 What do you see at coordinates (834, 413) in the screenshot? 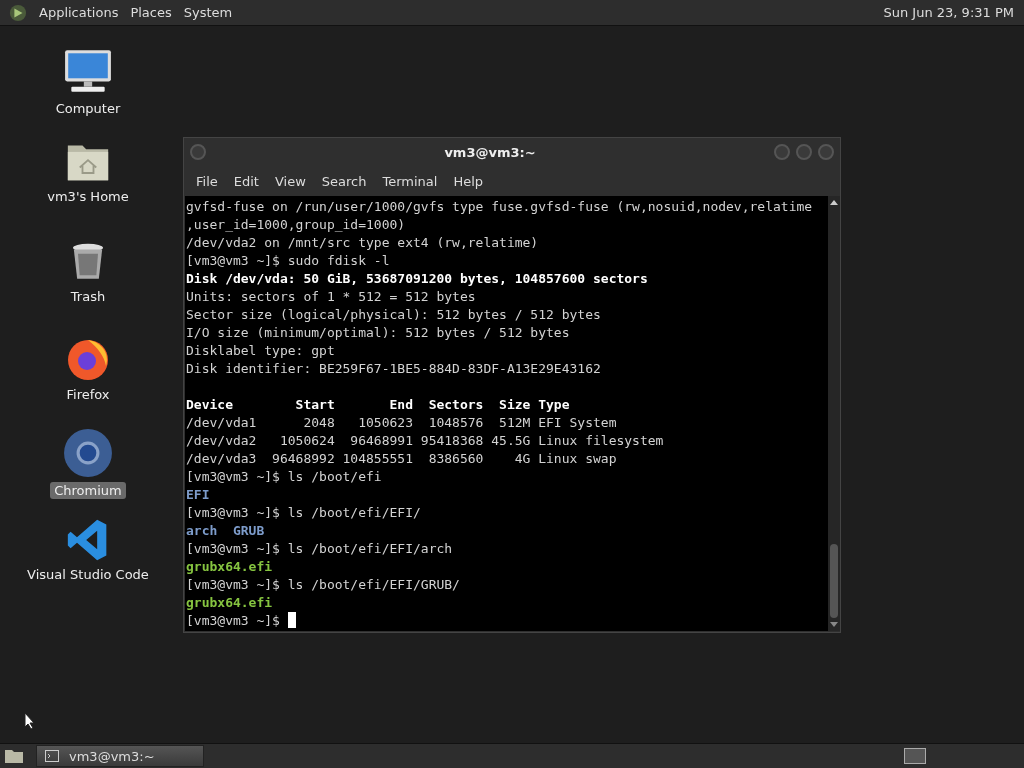
I see `scrollbar` at bounding box center [834, 413].